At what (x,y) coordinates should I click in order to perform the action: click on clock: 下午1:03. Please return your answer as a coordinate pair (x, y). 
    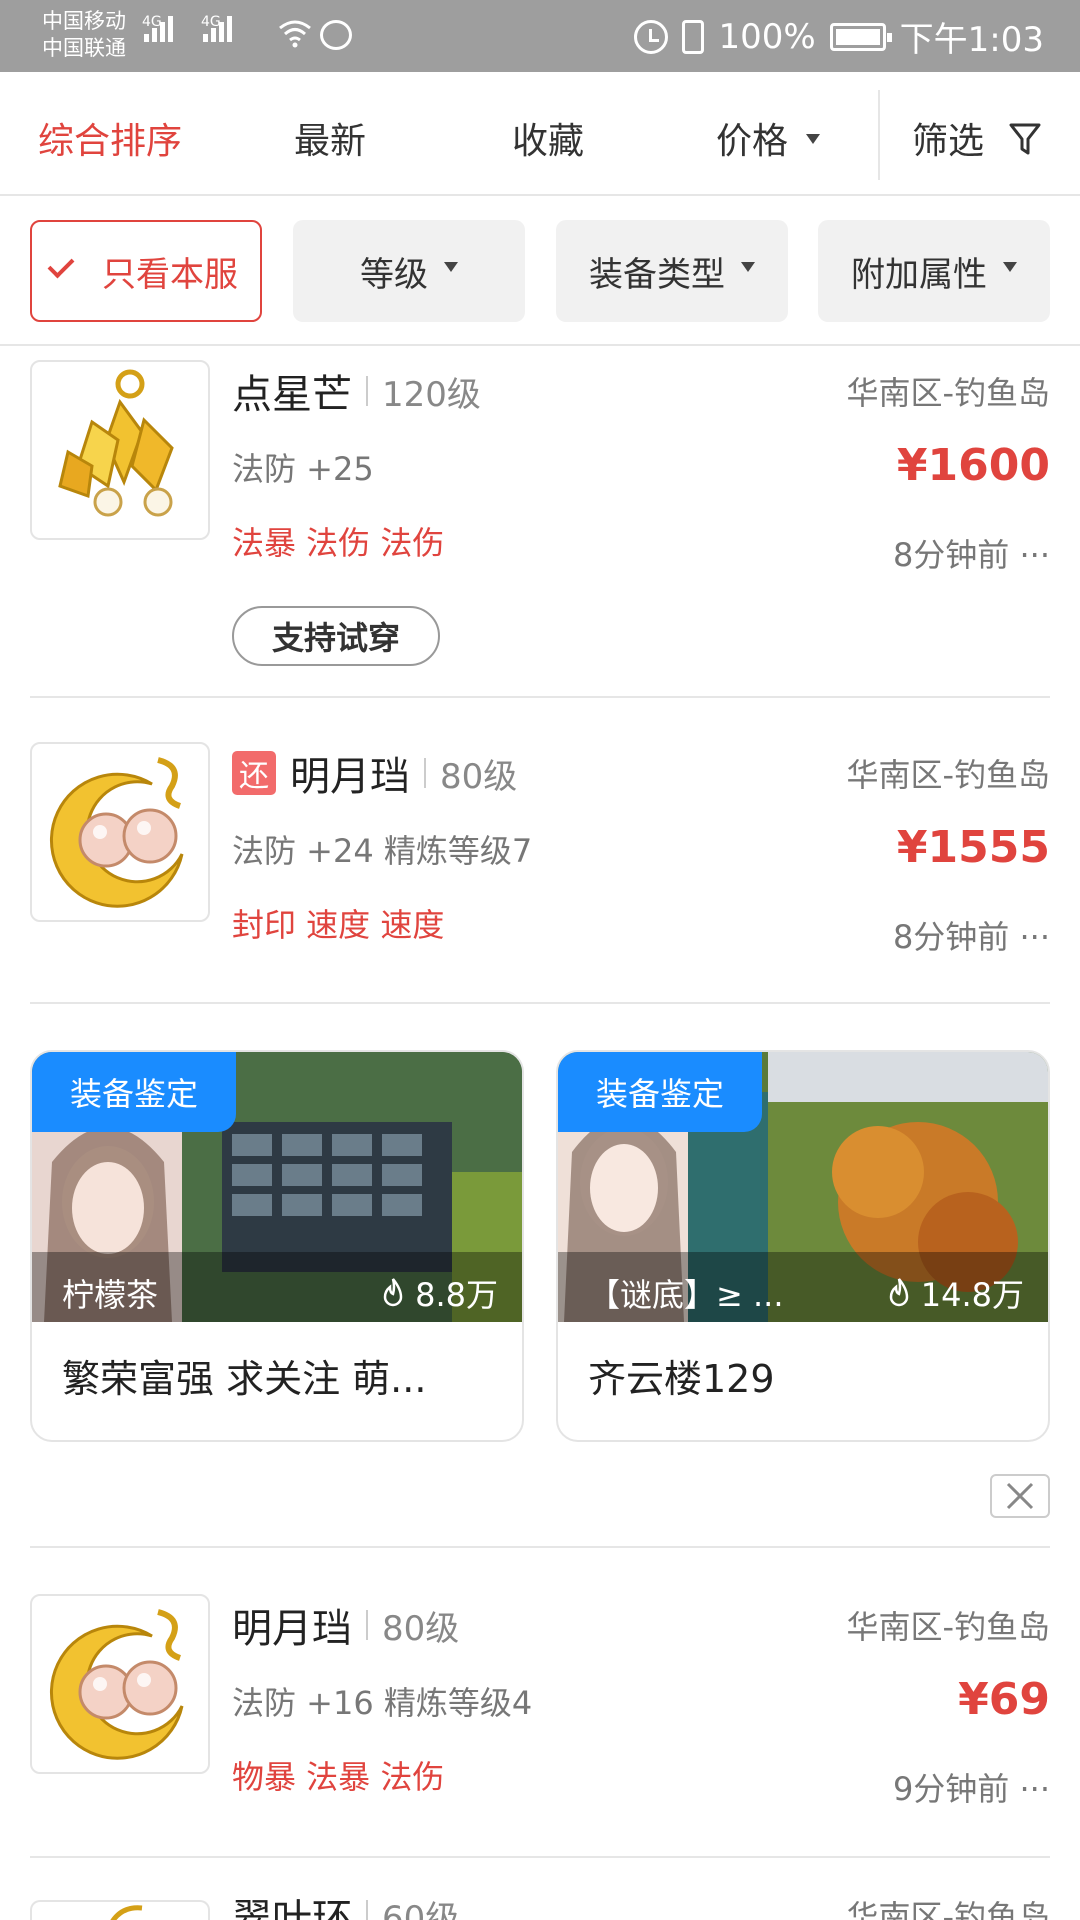
    Looking at the image, I should click on (971, 40).